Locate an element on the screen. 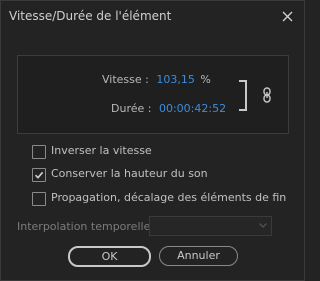  chain-link-icon is located at coordinates (267, 95).